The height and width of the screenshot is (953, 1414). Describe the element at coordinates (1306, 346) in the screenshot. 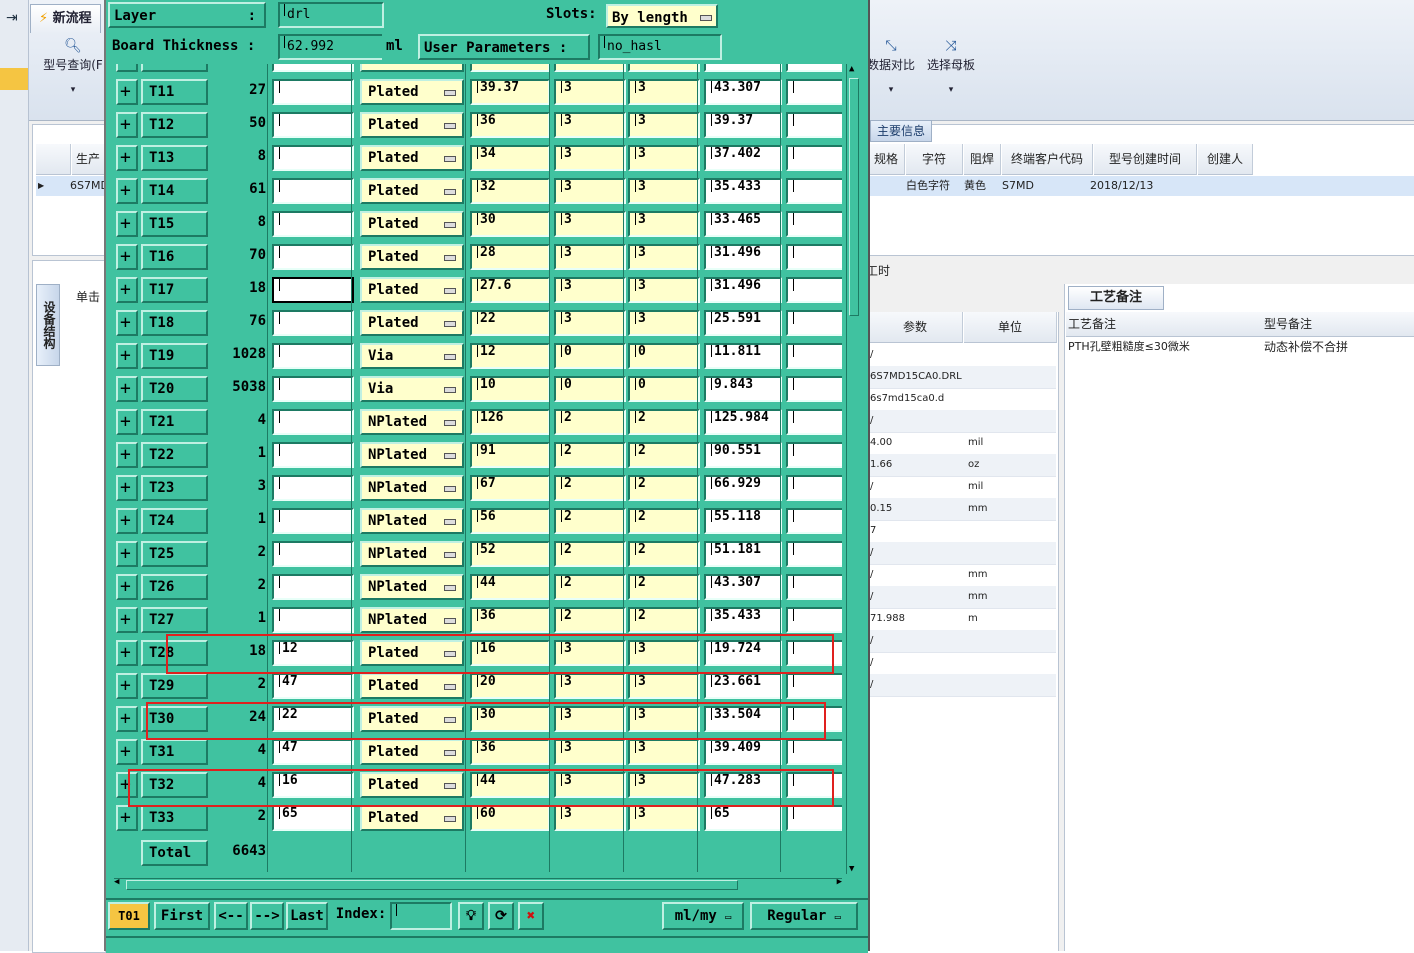

I see `bg-note-model: 动态补偿不合拼` at that location.